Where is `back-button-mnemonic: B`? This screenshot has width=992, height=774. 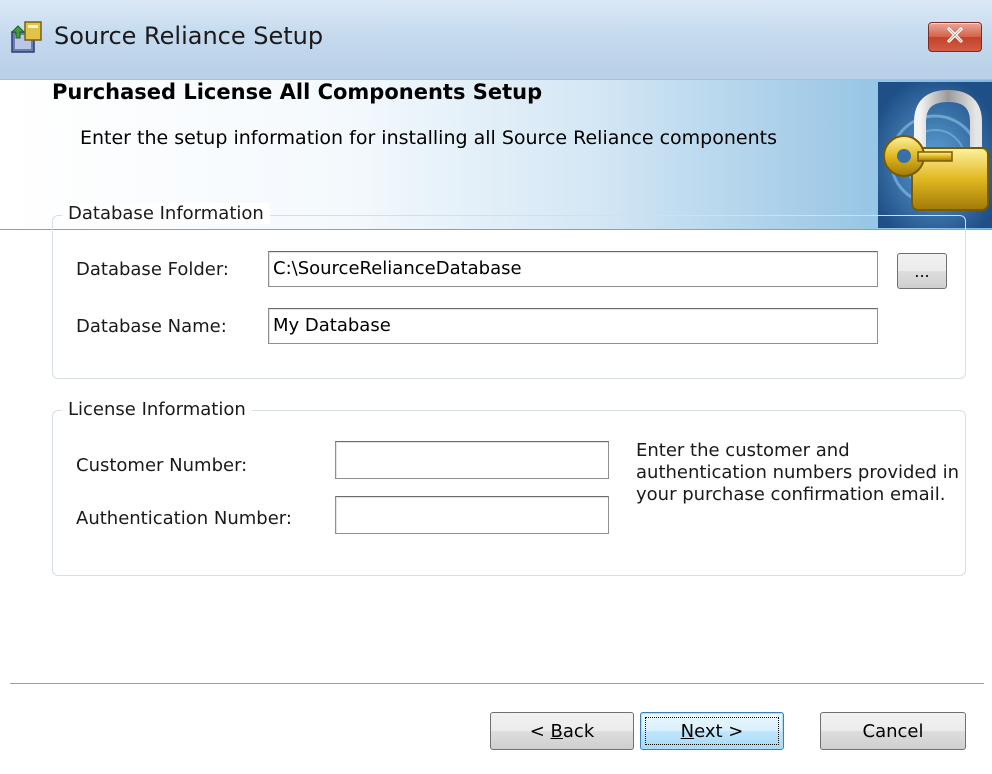
back-button-mnemonic: B is located at coordinates (556, 731).